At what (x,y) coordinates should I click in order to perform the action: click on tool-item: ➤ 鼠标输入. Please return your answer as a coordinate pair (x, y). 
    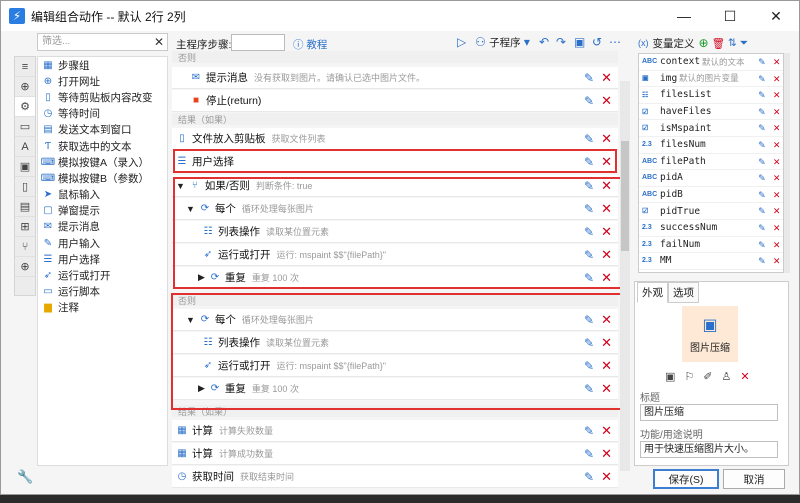
    Looking at the image, I should click on (102, 195).